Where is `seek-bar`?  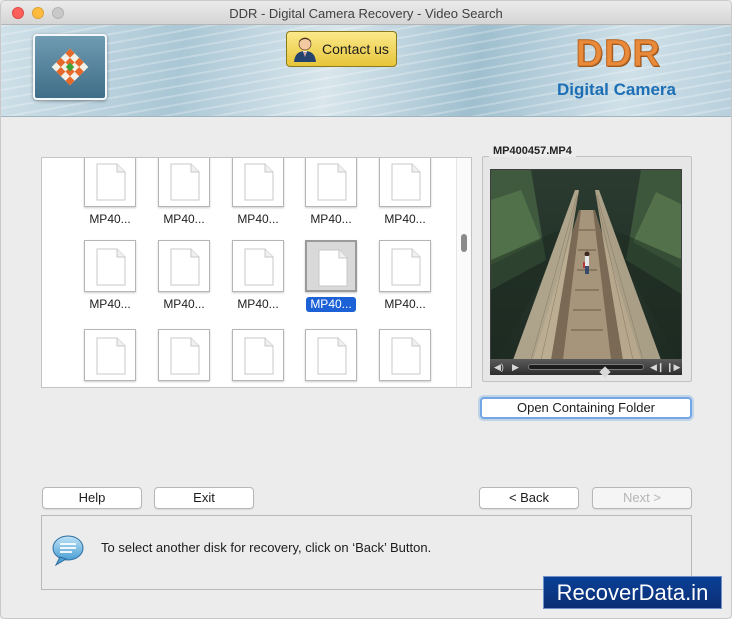
seek-bar is located at coordinates (586, 371).